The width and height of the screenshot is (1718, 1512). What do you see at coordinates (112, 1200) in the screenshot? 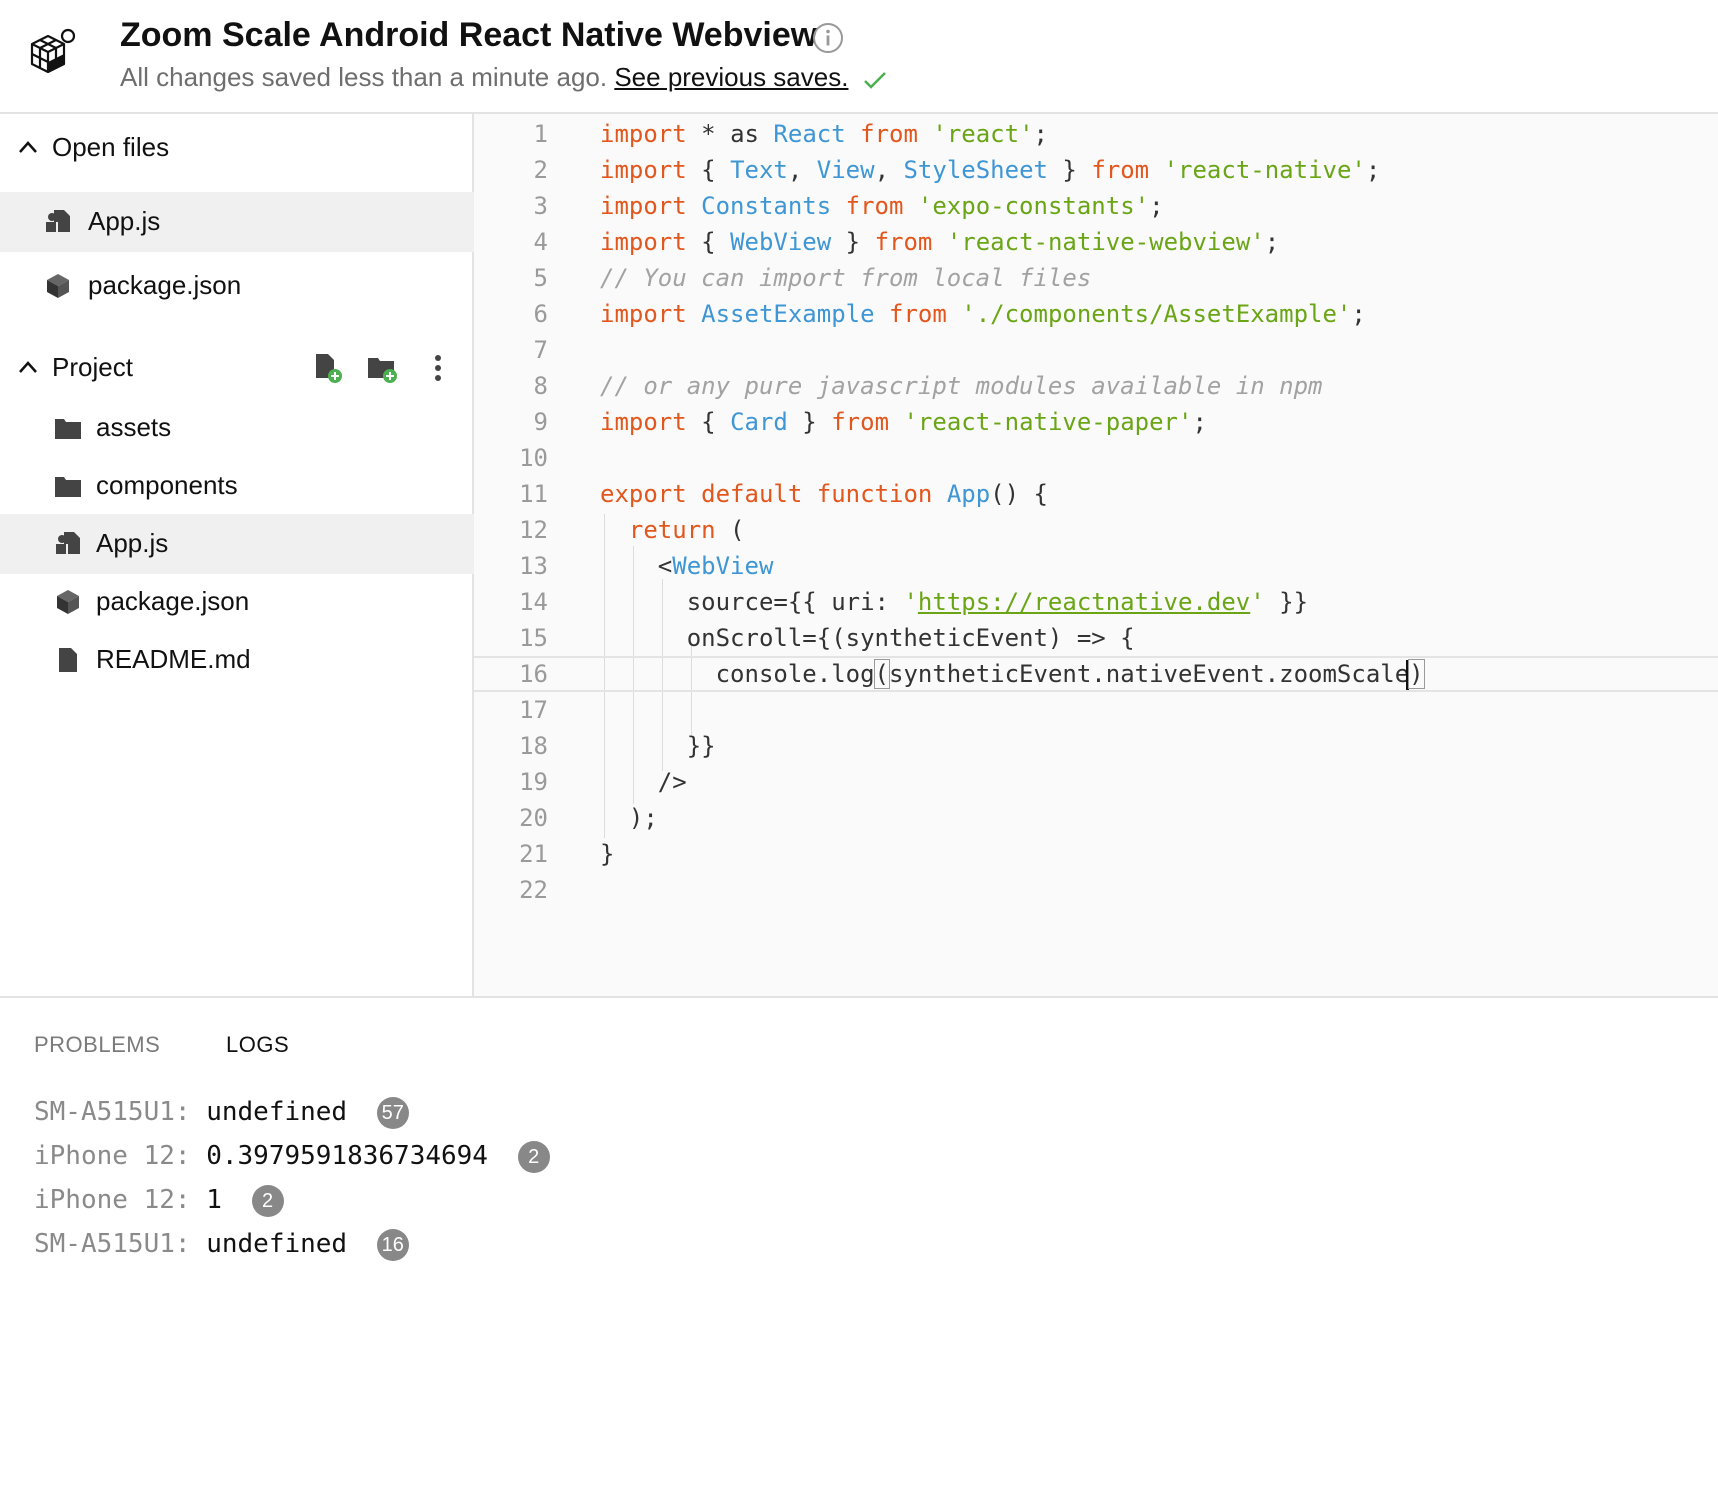
I see `log-device: iPhone 12:` at bounding box center [112, 1200].